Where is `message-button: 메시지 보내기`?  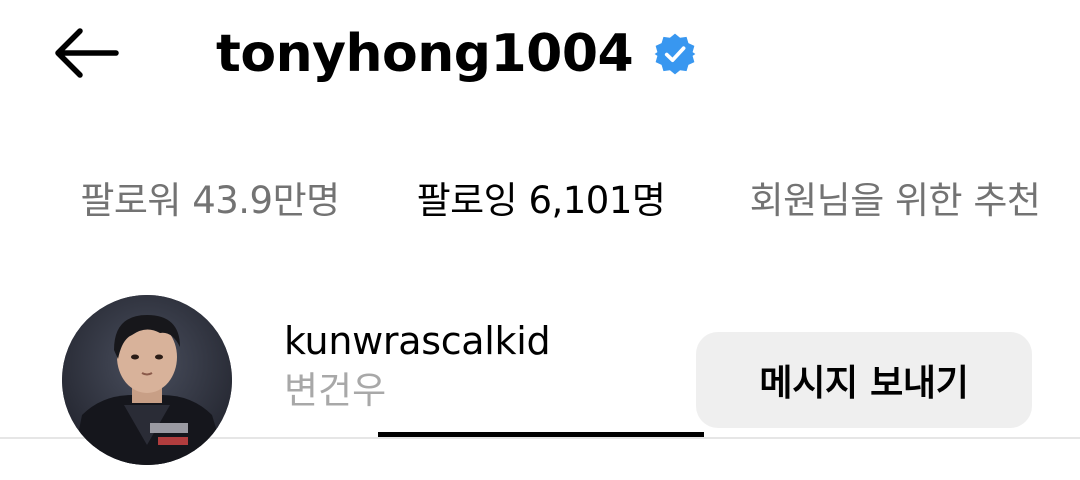
message-button: 메시지 보내기 is located at coordinates (864, 380).